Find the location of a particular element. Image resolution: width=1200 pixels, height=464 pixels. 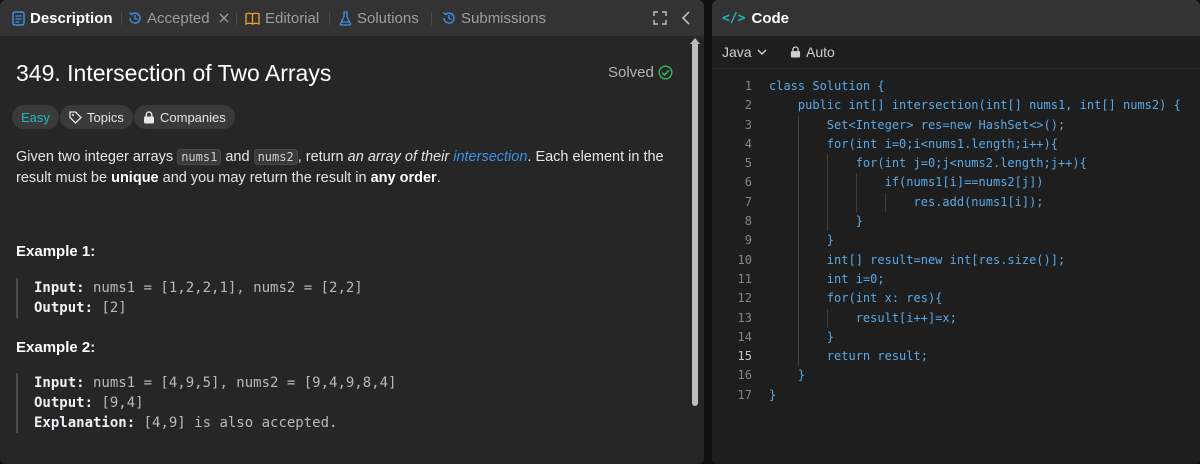

code-text: for(int i=0;i<nums1.length;i++){ is located at coordinates (913, 143).